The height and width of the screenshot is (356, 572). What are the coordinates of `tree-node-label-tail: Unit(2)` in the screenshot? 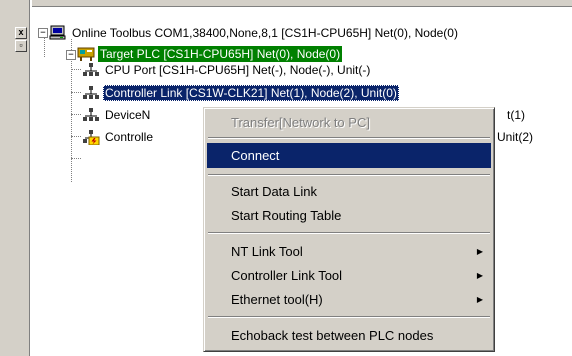 It's located at (515, 136).